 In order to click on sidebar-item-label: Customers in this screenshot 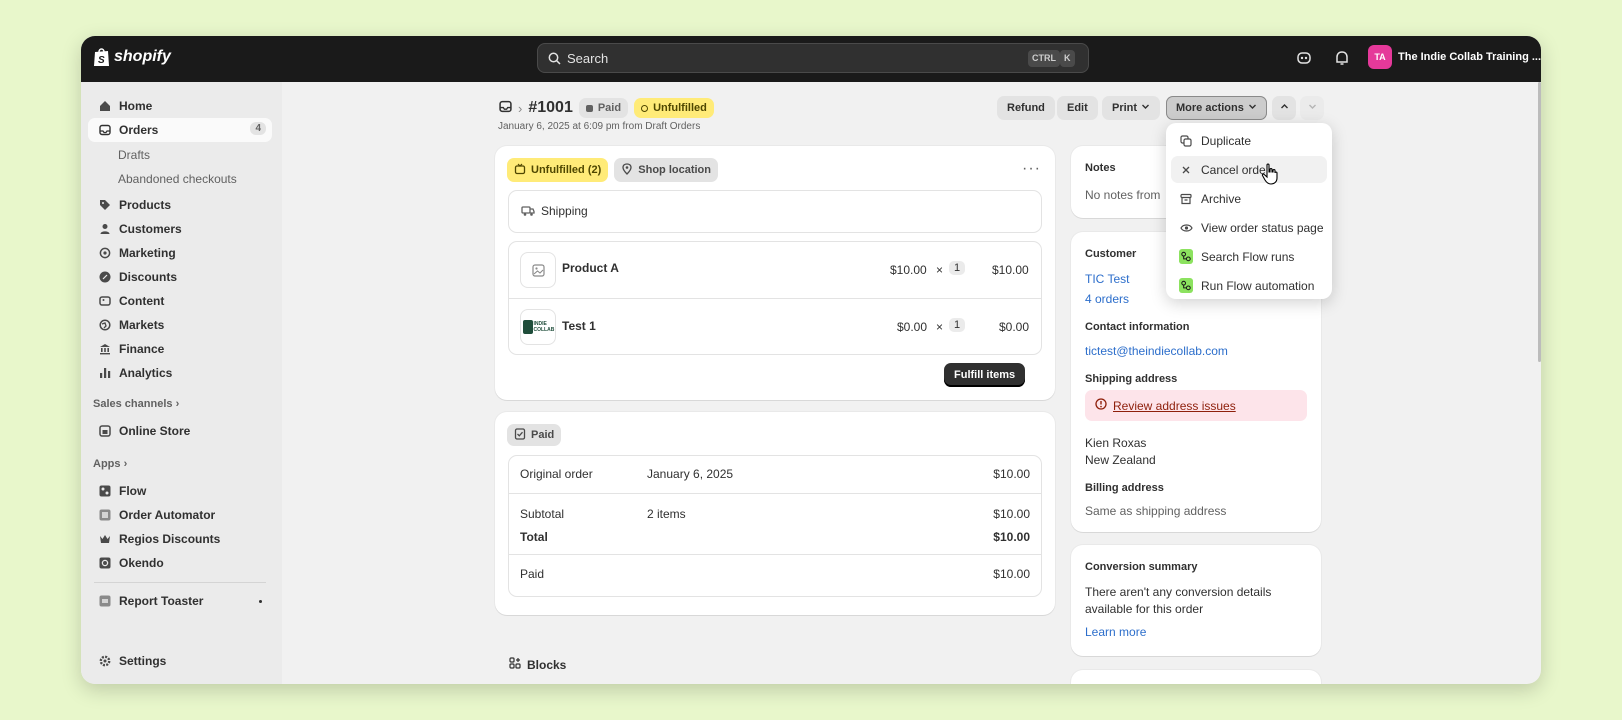, I will do `click(150, 229)`.